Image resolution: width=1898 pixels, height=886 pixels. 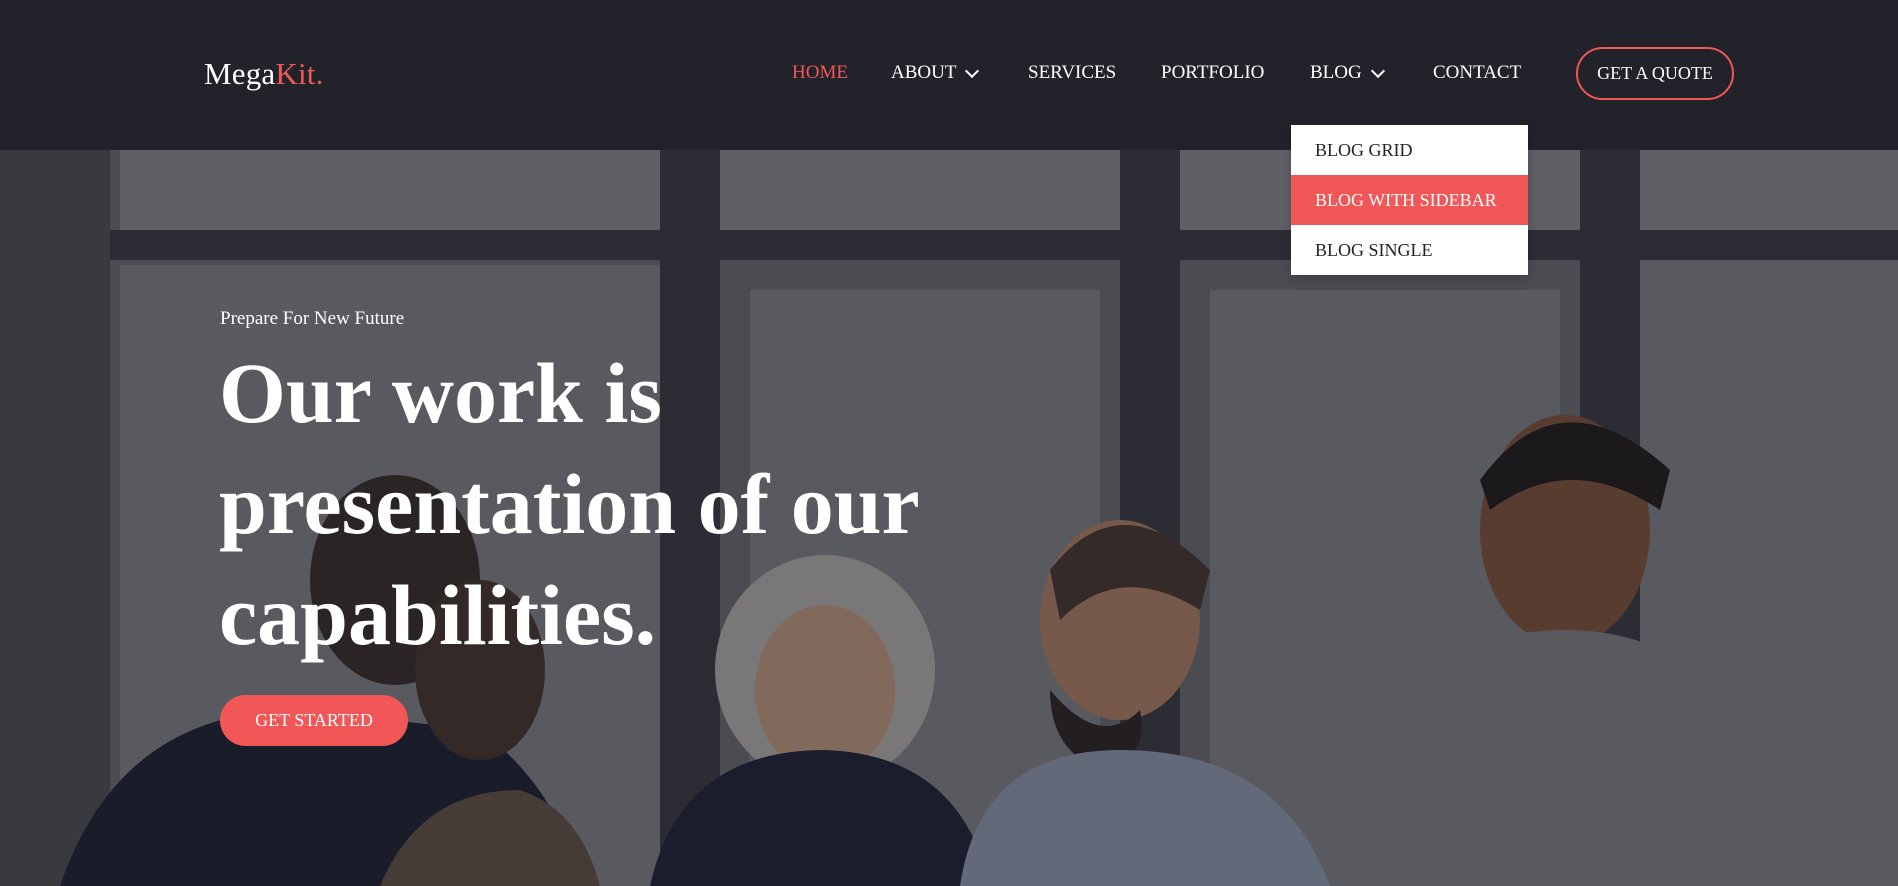 I want to click on blog-dropdown-menu: BLOG GRID BLOG WITH SIDEBAR BLOG SINGLE, so click(x=1409, y=200).